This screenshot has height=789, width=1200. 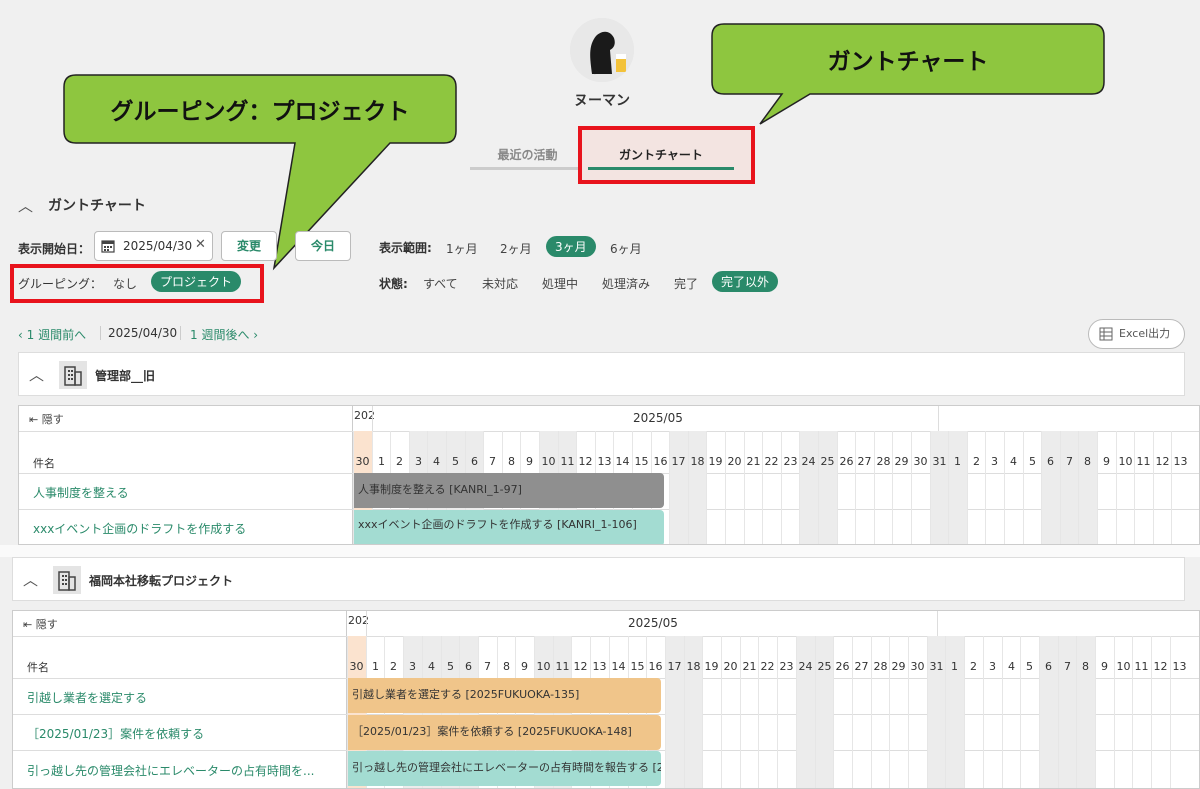 What do you see at coordinates (52, 419) in the screenshot?
I see `hide-label: 隠す` at bounding box center [52, 419].